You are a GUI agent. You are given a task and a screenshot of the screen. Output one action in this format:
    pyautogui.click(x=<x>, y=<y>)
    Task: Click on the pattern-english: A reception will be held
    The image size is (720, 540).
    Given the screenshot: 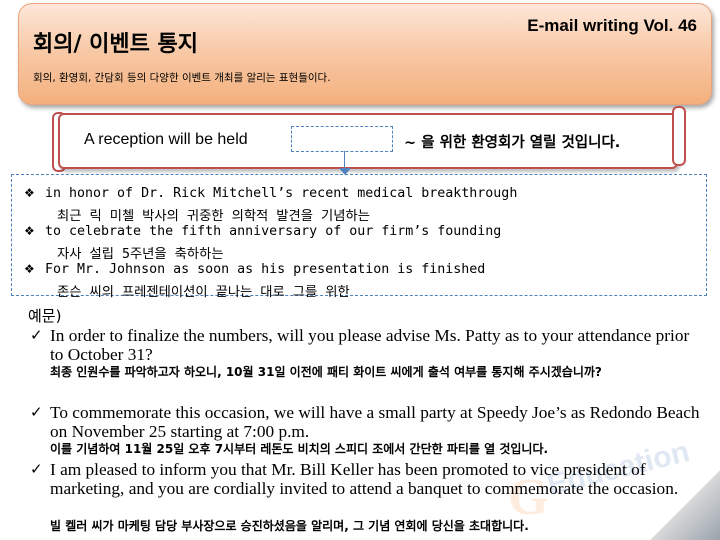 What is the action you would take?
    pyautogui.click(x=166, y=139)
    